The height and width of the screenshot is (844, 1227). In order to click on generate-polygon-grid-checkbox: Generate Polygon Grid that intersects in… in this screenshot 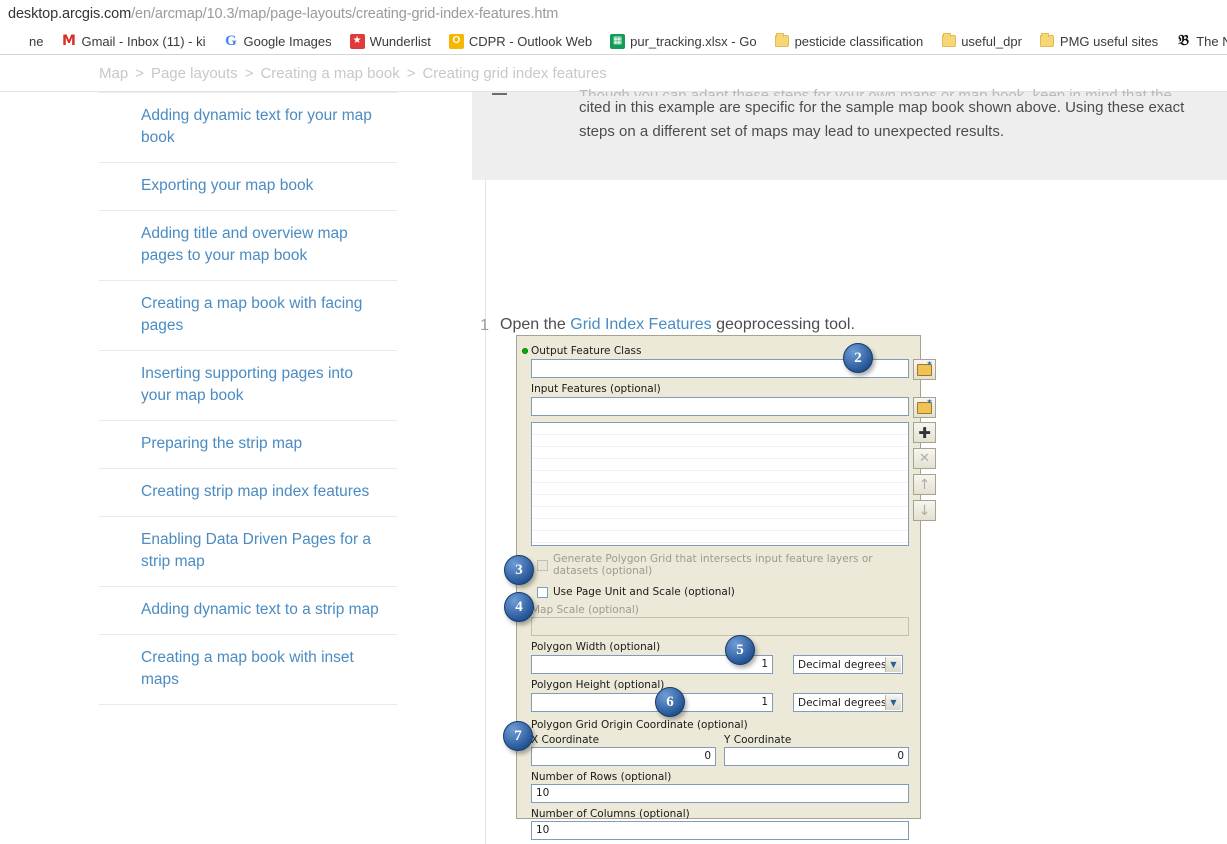, I will do `click(720, 565)`.